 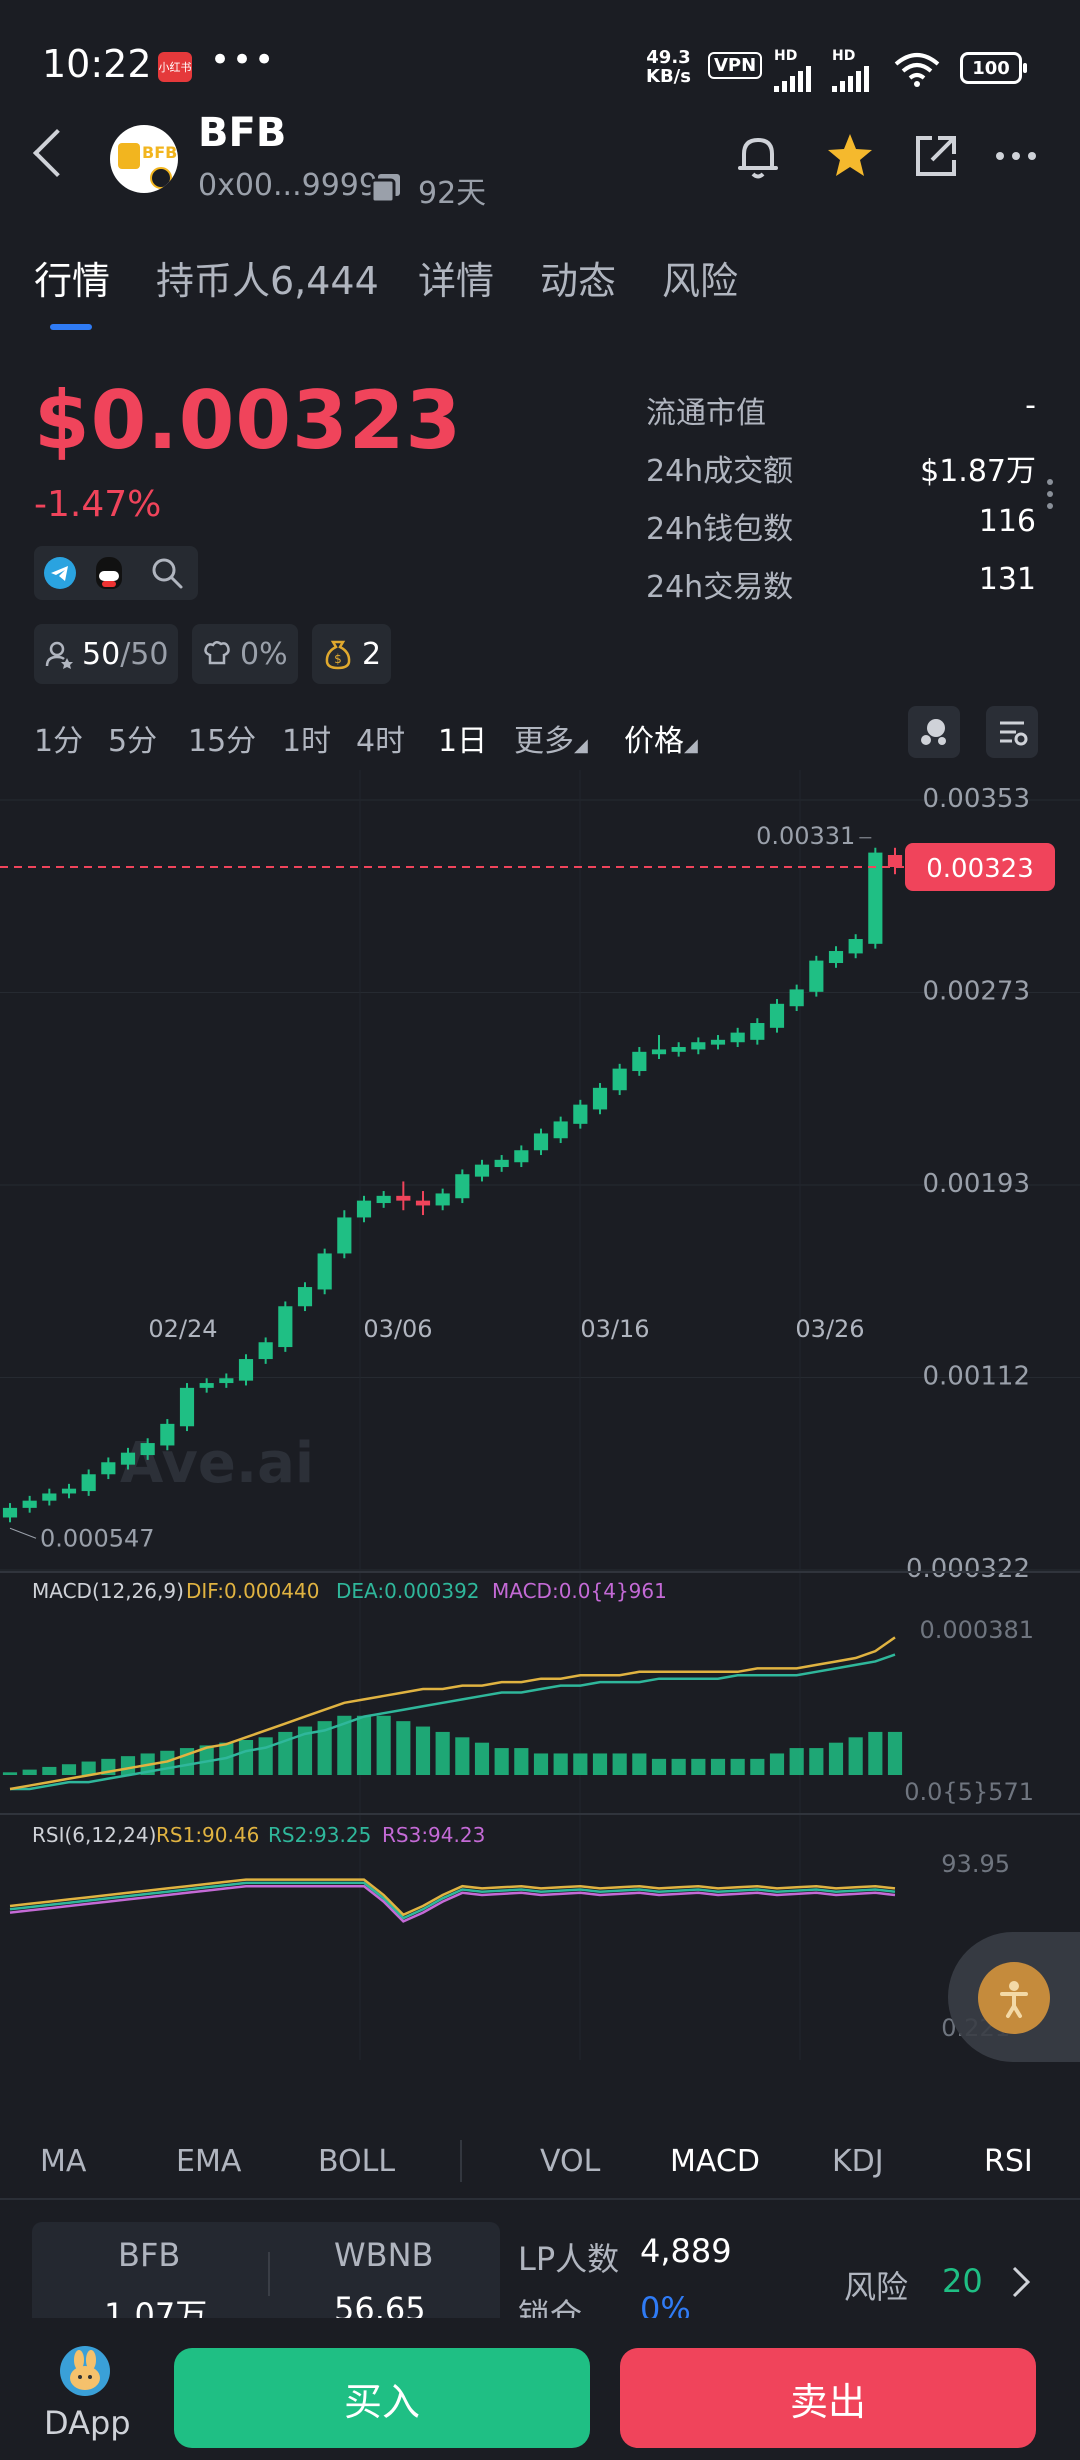 What do you see at coordinates (63, 2161) in the screenshot?
I see `indicator-ma: MA` at bounding box center [63, 2161].